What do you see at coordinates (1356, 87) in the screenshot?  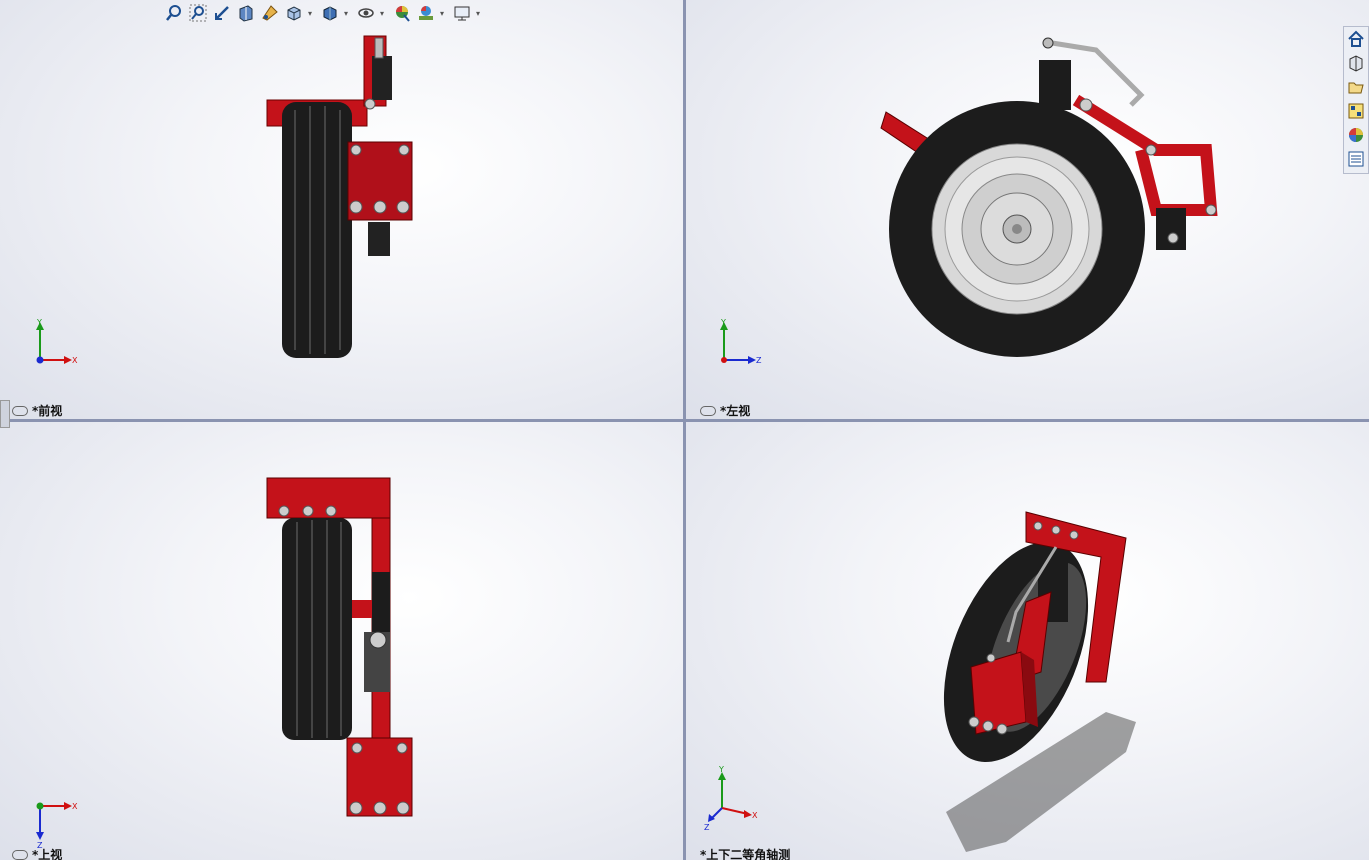 I see `file-explorer-icon` at bounding box center [1356, 87].